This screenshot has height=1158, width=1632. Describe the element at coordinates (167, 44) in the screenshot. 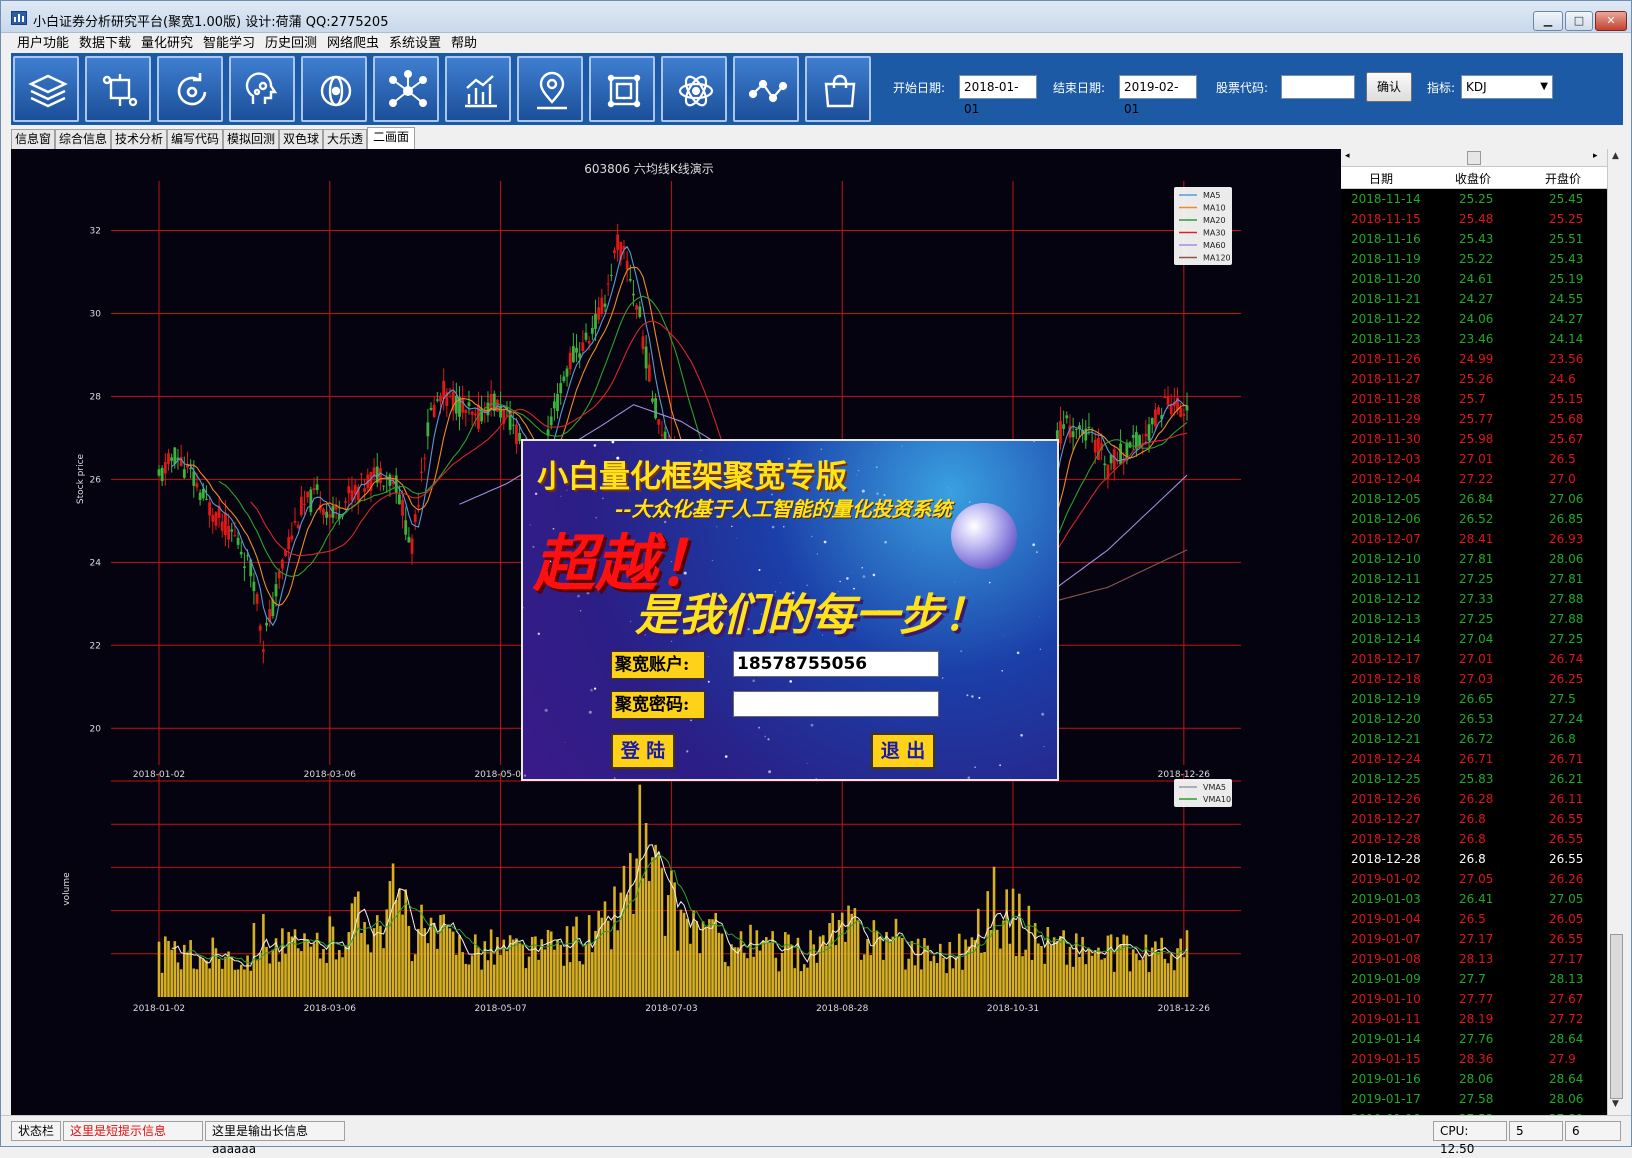

I see `menu-quant: 量化研究` at that location.